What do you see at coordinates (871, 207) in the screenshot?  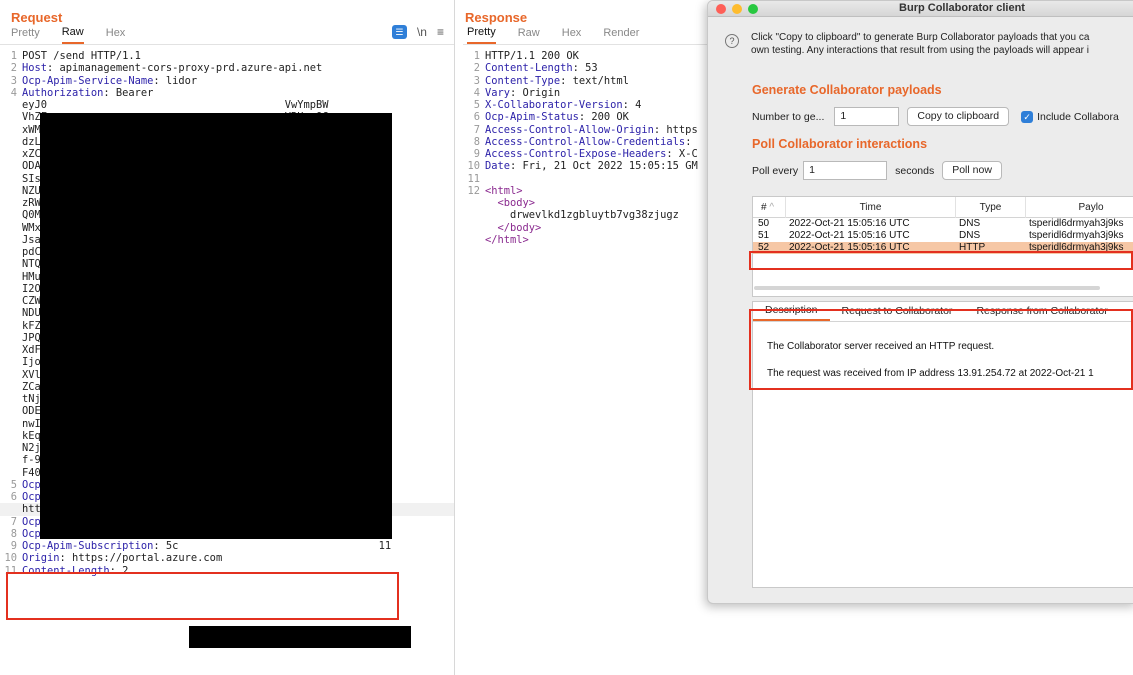 I see `col-header-time: Time` at bounding box center [871, 207].